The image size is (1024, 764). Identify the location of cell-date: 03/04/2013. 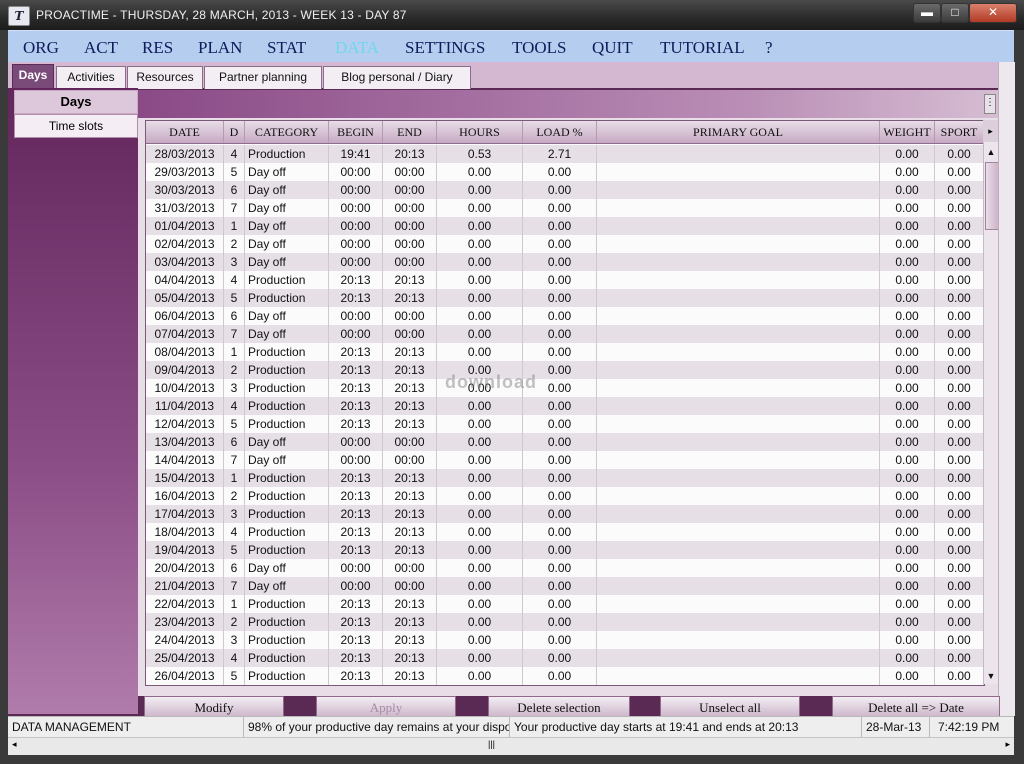
(185, 262).